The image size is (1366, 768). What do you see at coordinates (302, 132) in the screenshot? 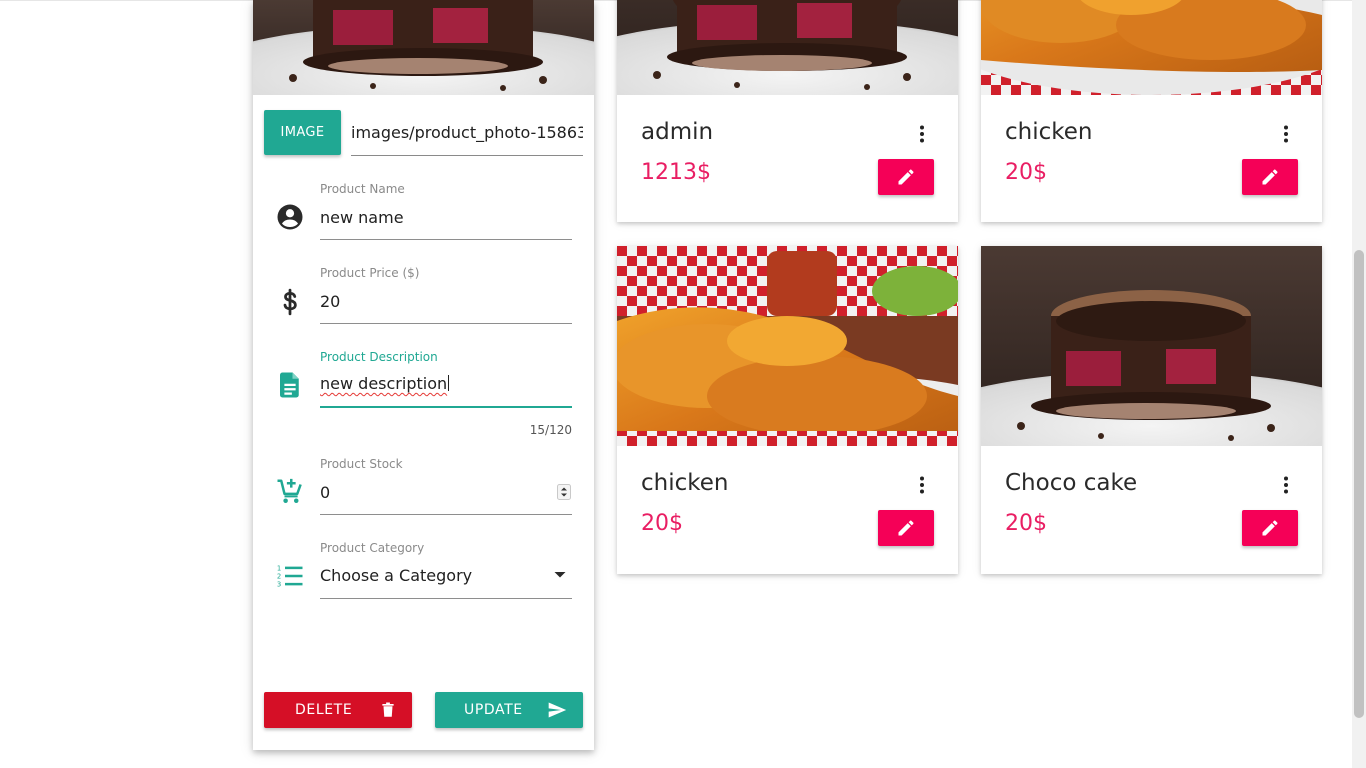
I see `image-upload-button: IMAGE` at bounding box center [302, 132].